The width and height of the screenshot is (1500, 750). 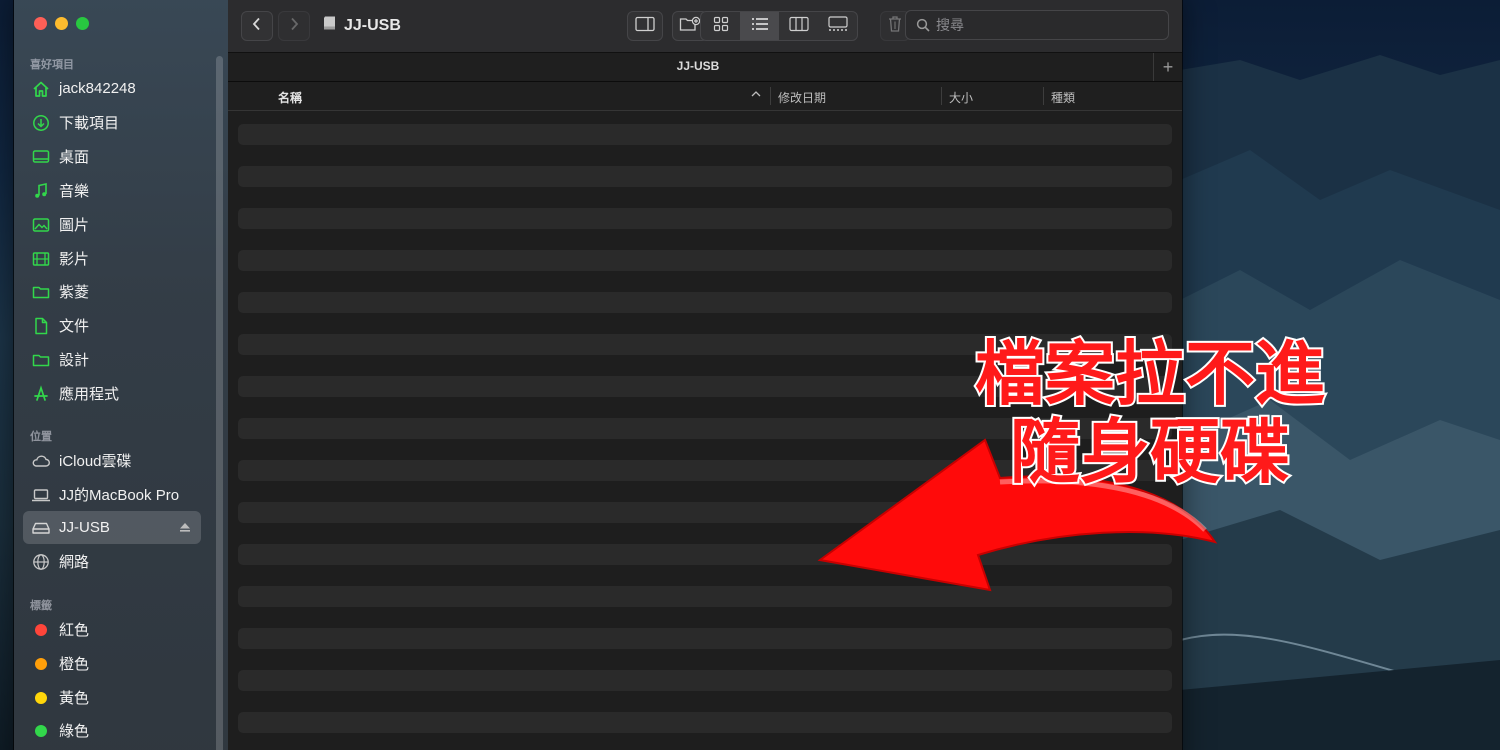 I want to click on folder-icon, so click(x=41, y=292).